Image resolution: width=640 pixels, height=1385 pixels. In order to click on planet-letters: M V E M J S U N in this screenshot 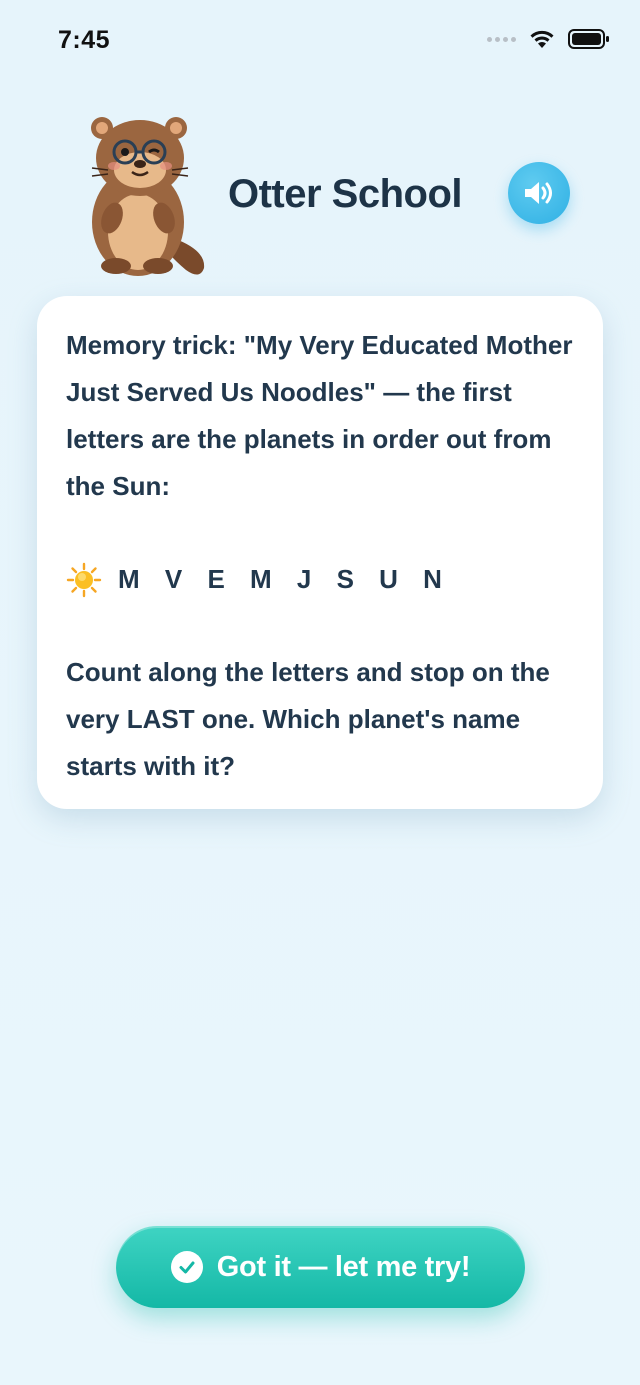, I will do `click(284, 579)`.